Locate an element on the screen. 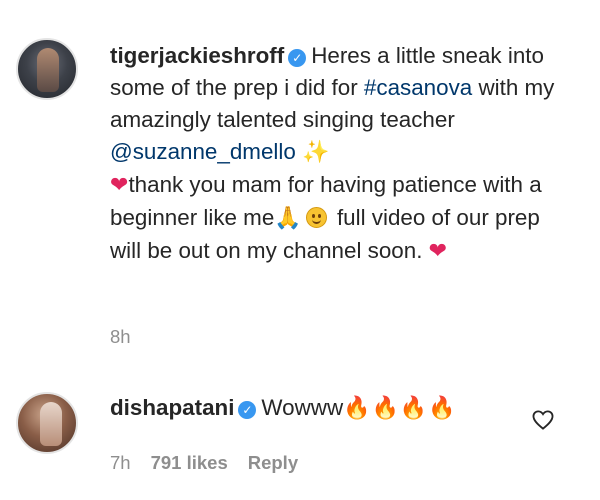 Image resolution: width=600 pixels, height=500 pixels. comment-username: tigerjackieshroff is located at coordinates (197, 55).